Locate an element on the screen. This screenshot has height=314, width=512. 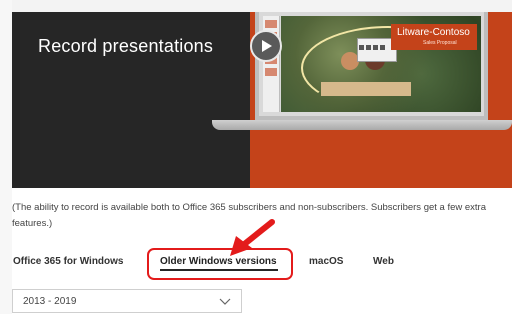
play-button is located at coordinates (266, 46).